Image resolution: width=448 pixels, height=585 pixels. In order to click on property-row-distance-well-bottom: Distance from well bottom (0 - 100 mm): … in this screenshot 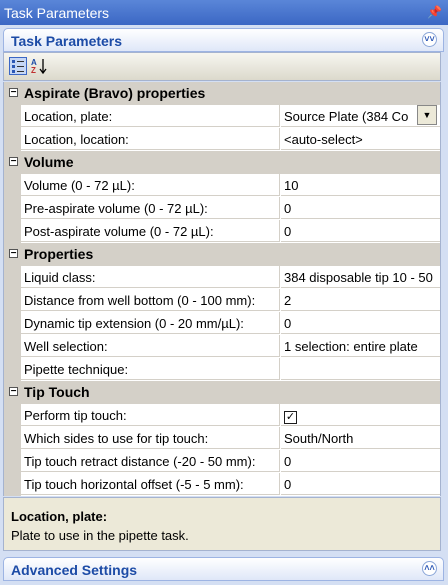, I will do `click(222, 300)`.